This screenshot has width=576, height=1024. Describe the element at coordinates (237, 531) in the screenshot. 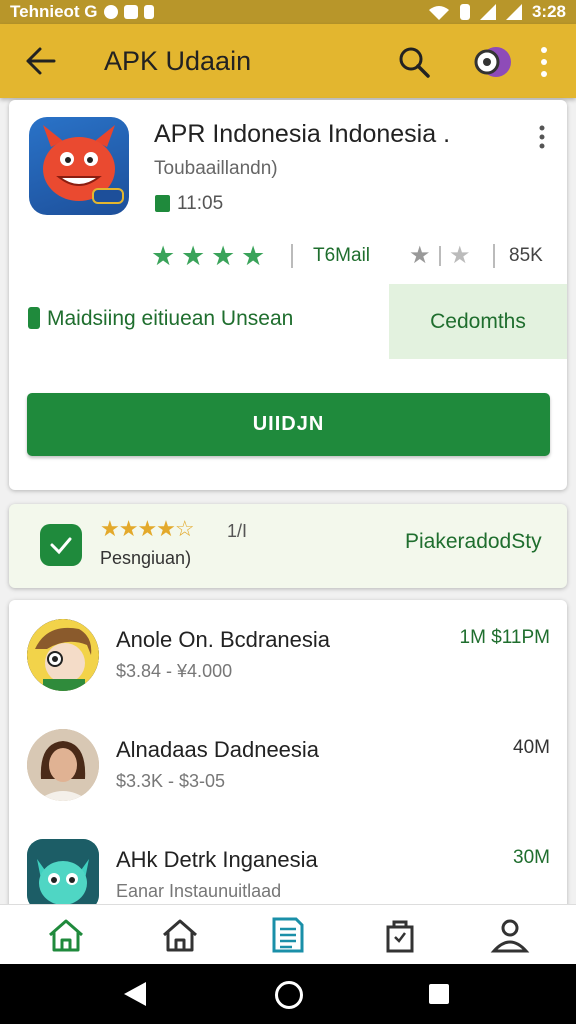

I see `rating-count: 1/I` at that location.